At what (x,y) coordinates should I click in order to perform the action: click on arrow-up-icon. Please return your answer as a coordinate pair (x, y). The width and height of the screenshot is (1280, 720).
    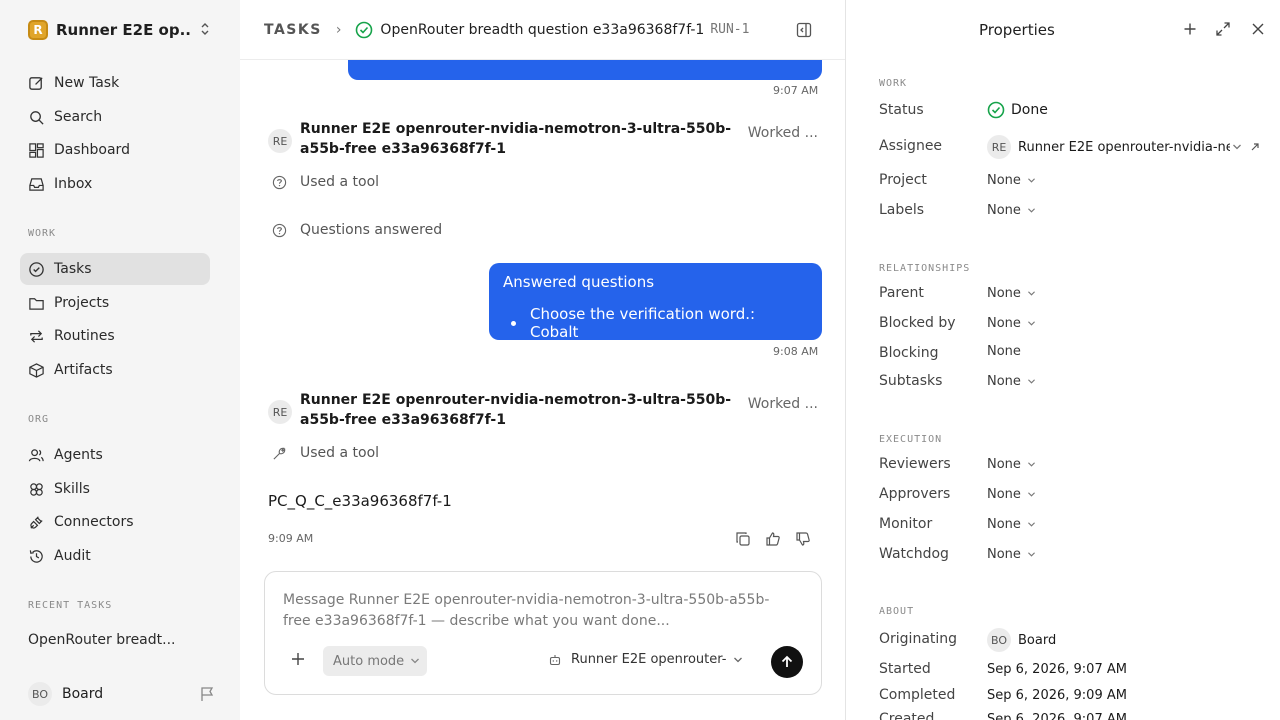
    Looking at the image, I should click on (787, 661).